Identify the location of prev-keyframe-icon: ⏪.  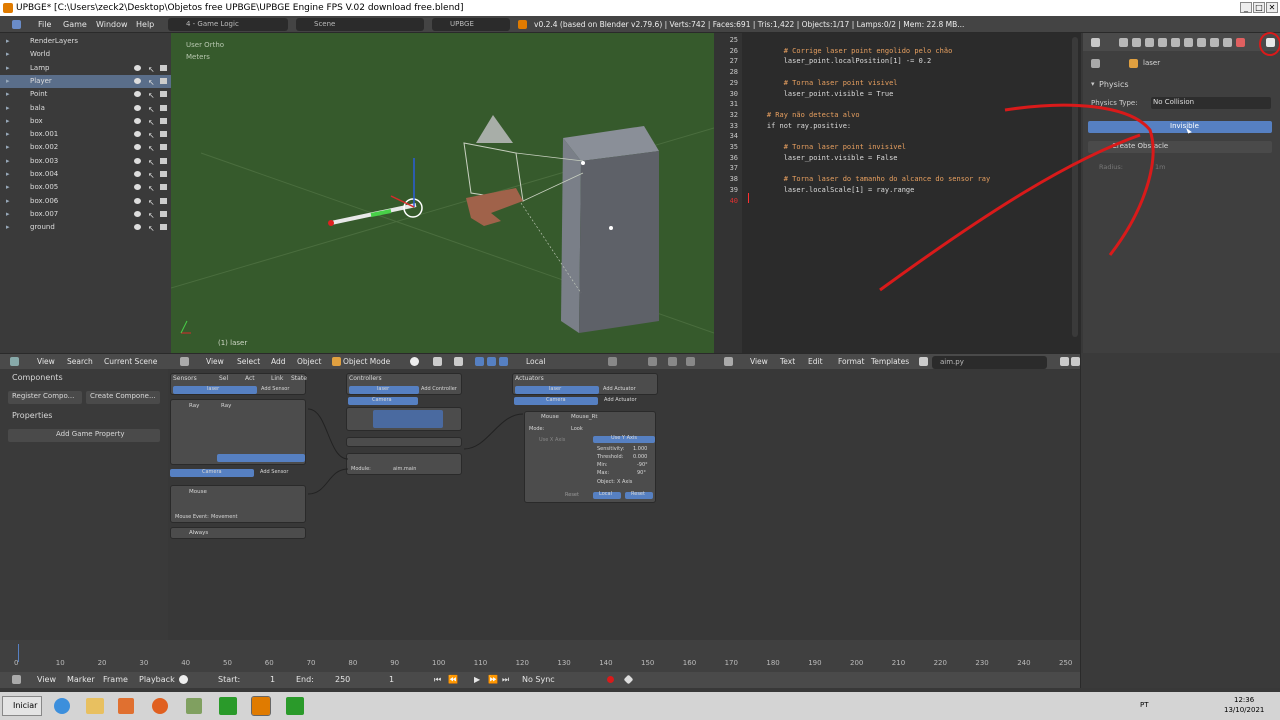
(453, 680).